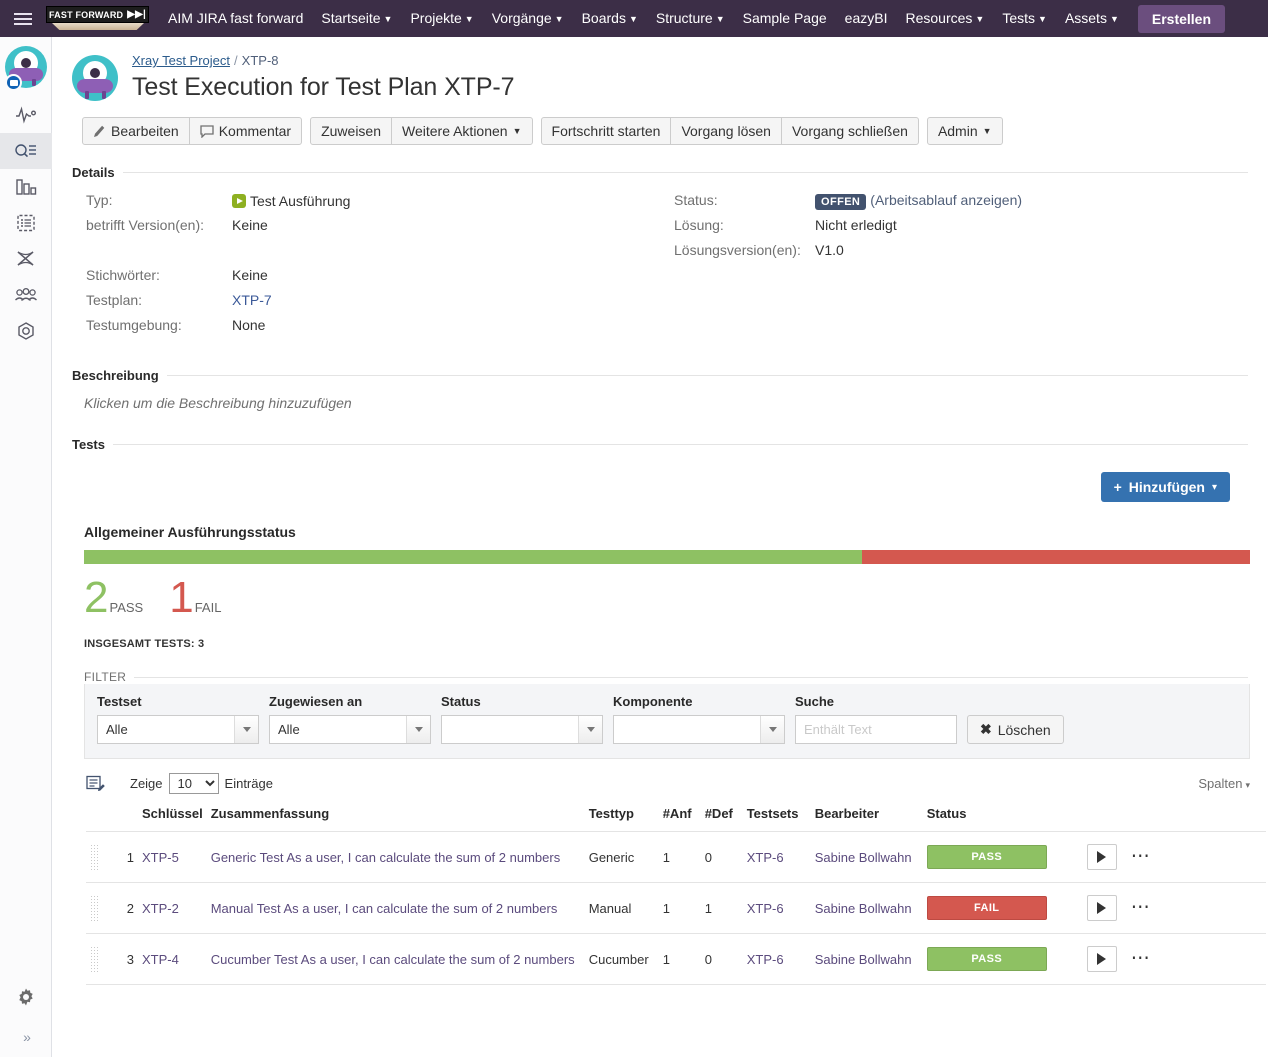 This screenshot has height=1057, width=1268. What do you see at coordinates (528, 18) in the screenshot?
I see `nav-item-vorgaenge: Vorgänge ▼` at bounding box center [528, 18].